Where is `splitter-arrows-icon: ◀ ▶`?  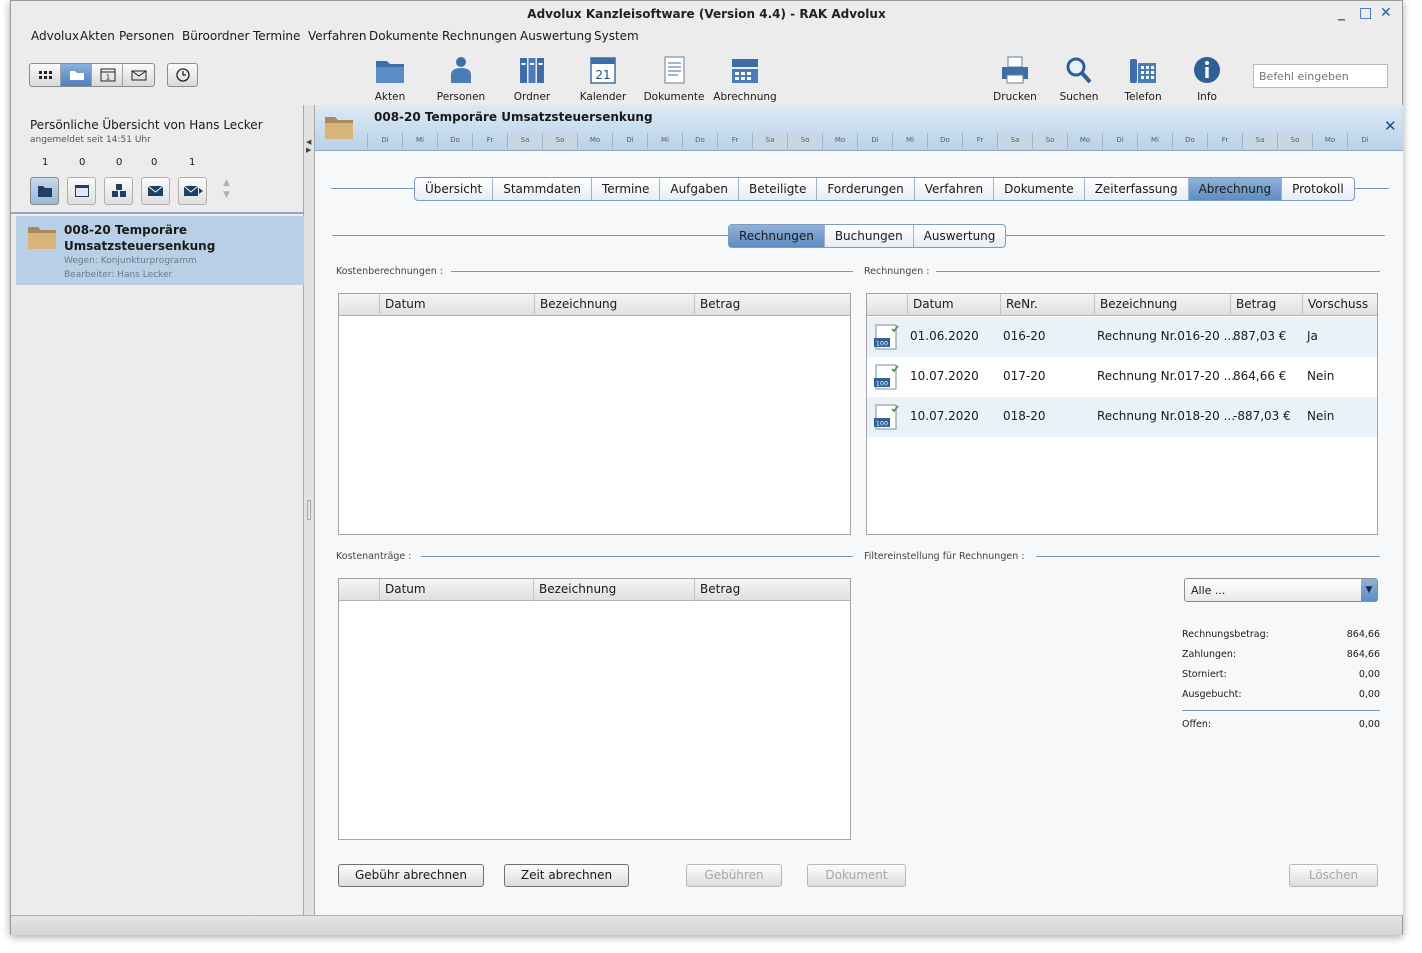 splitter-arrows-icon: ◀ ▶ is located at coordinates (308, 146).